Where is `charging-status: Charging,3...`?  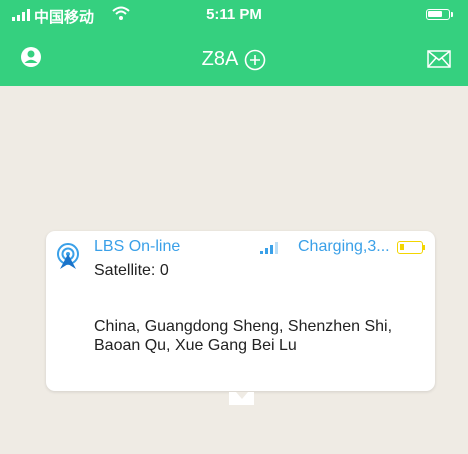 charging-status: Charging,3... is located at coordinates (344, 246).